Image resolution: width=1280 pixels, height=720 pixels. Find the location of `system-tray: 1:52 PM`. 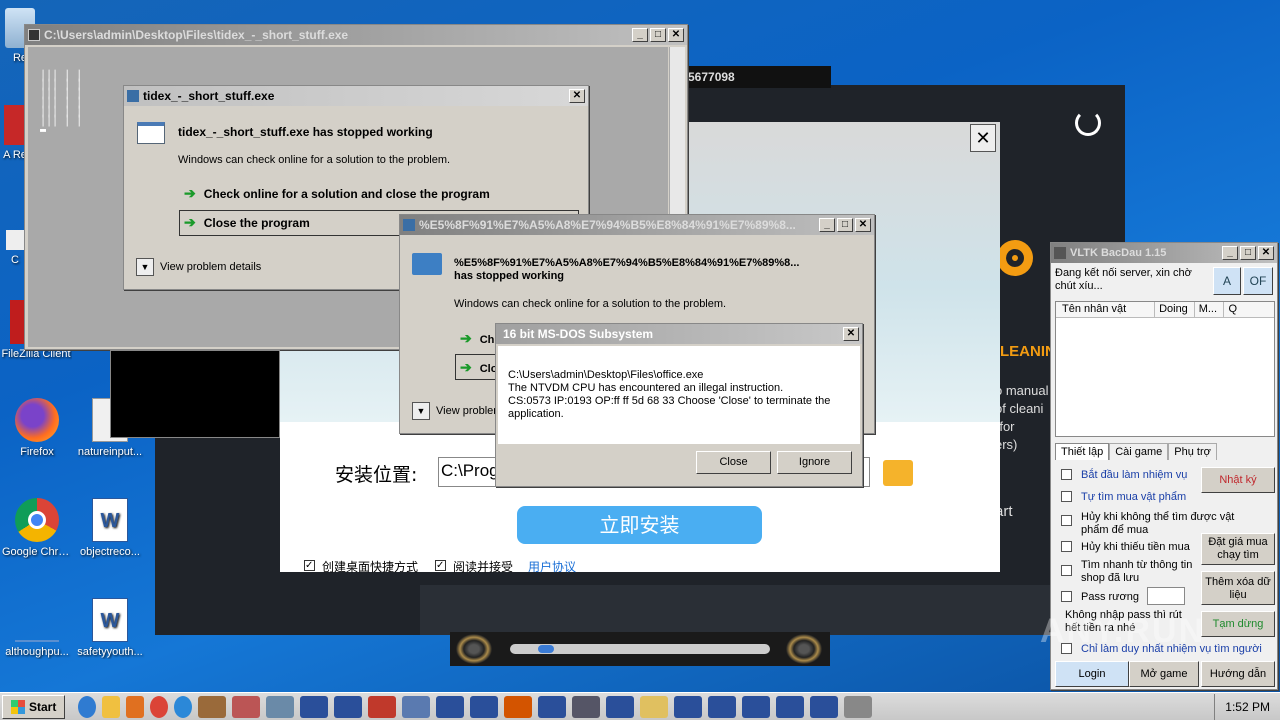

system-tray: 1:52 PM is located at coordinates (1247, 707).